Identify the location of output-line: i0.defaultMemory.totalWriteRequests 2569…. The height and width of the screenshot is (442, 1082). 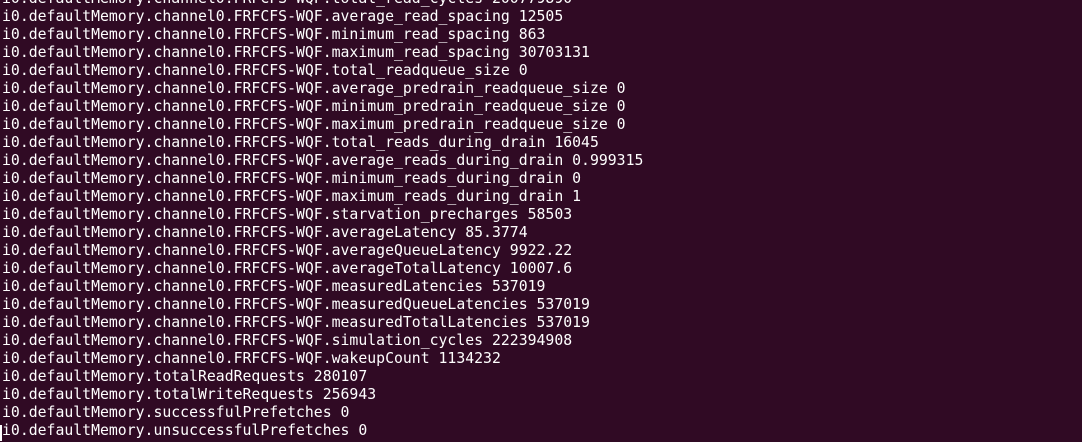
(189, 394).